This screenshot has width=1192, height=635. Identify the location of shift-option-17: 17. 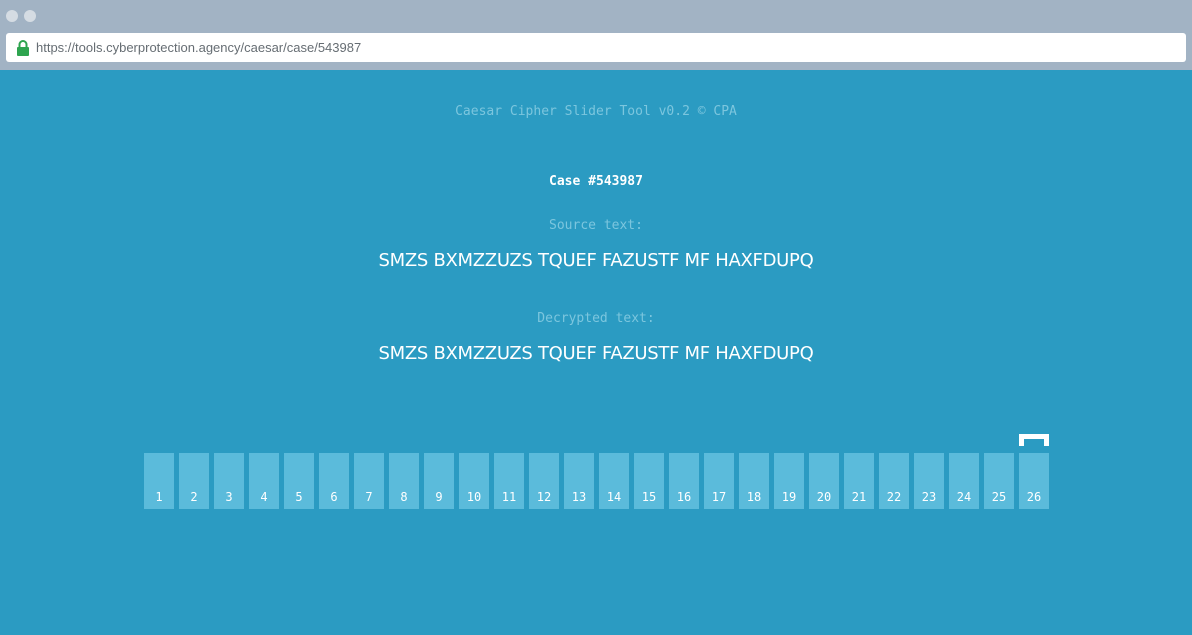
(719, 481).